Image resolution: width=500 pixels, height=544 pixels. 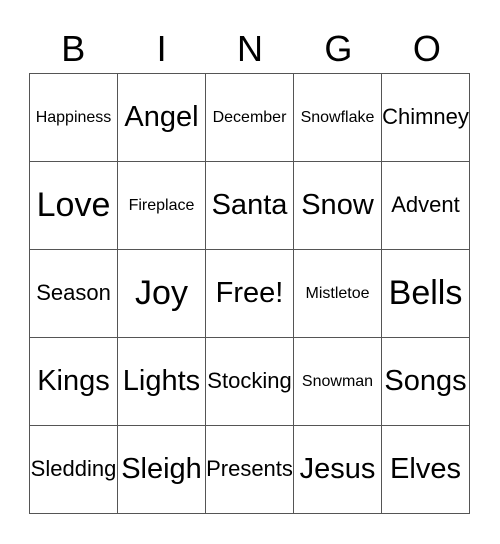 I want to click on grid-row: Kings Lights Stocking Snowman Songs, so click(x=249, y=381).